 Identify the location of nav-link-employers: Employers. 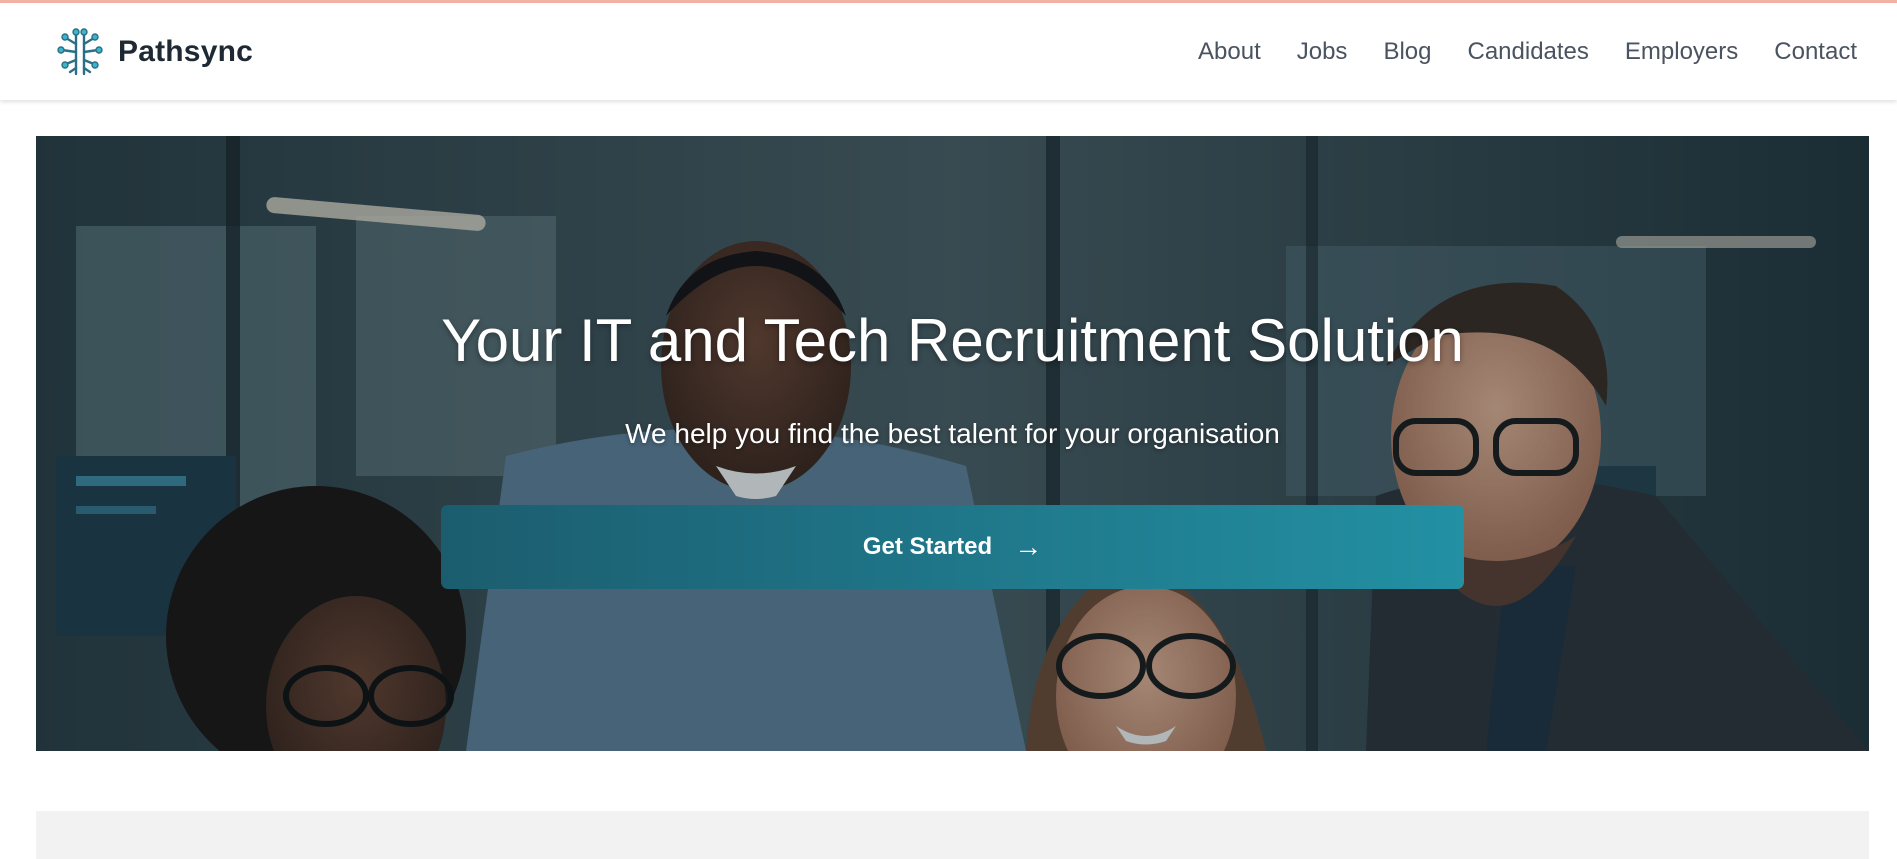
(1681, 52).